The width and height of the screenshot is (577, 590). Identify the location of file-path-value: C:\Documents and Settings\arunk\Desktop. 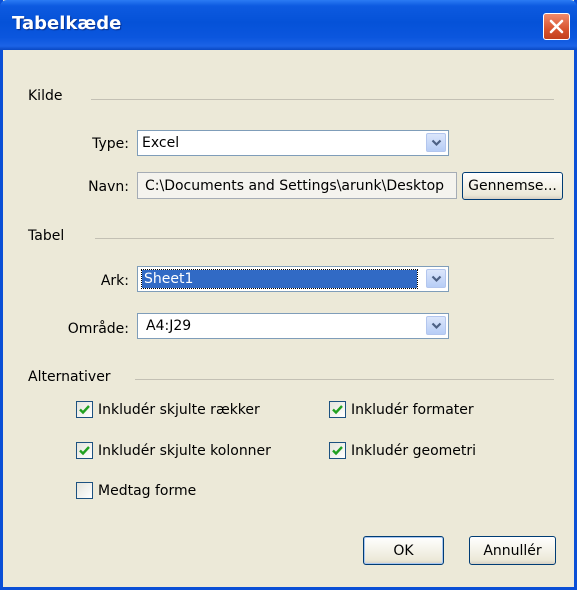
(295, 186).